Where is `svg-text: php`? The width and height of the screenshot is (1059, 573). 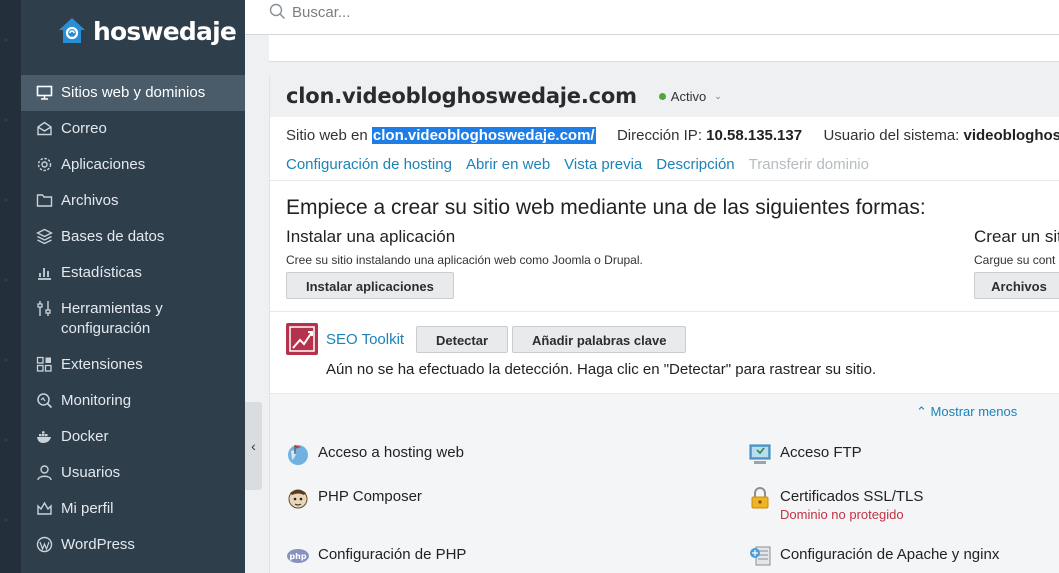
svg-text: php is located at coordinates (297, 556).